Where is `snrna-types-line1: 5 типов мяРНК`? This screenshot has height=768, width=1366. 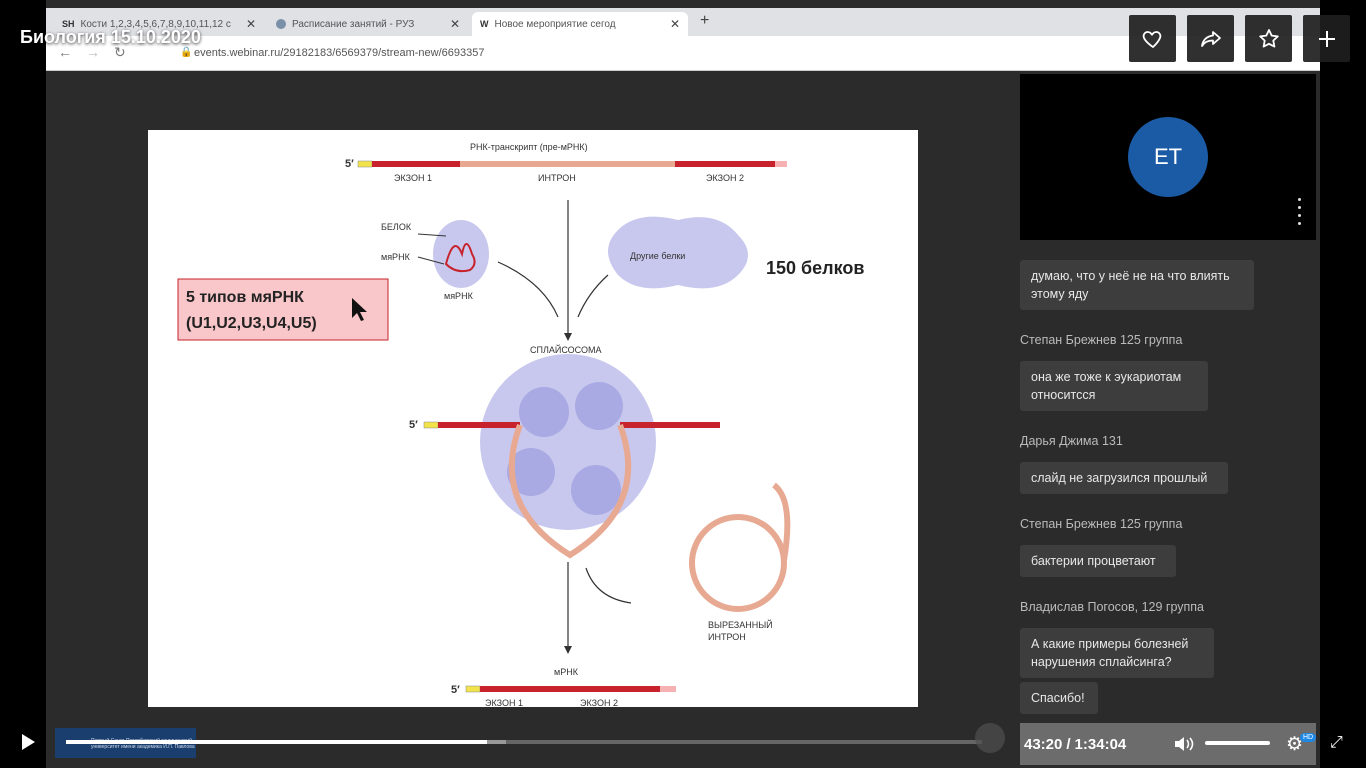
snrna-types-line1: 5 типов мяРНК is located at coordinates (245, 297).